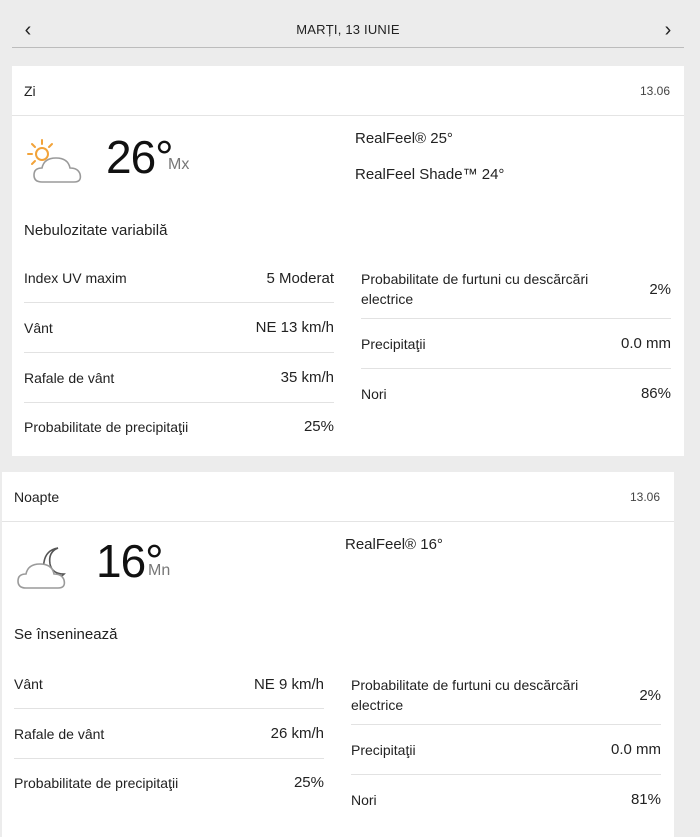 This screenshot has width=700, height=837. What do you see at coordinates (96, 230) in the screenshot?
I see `day-phrase: Nebulozitate variabilă` at bounding box center [96, 230].